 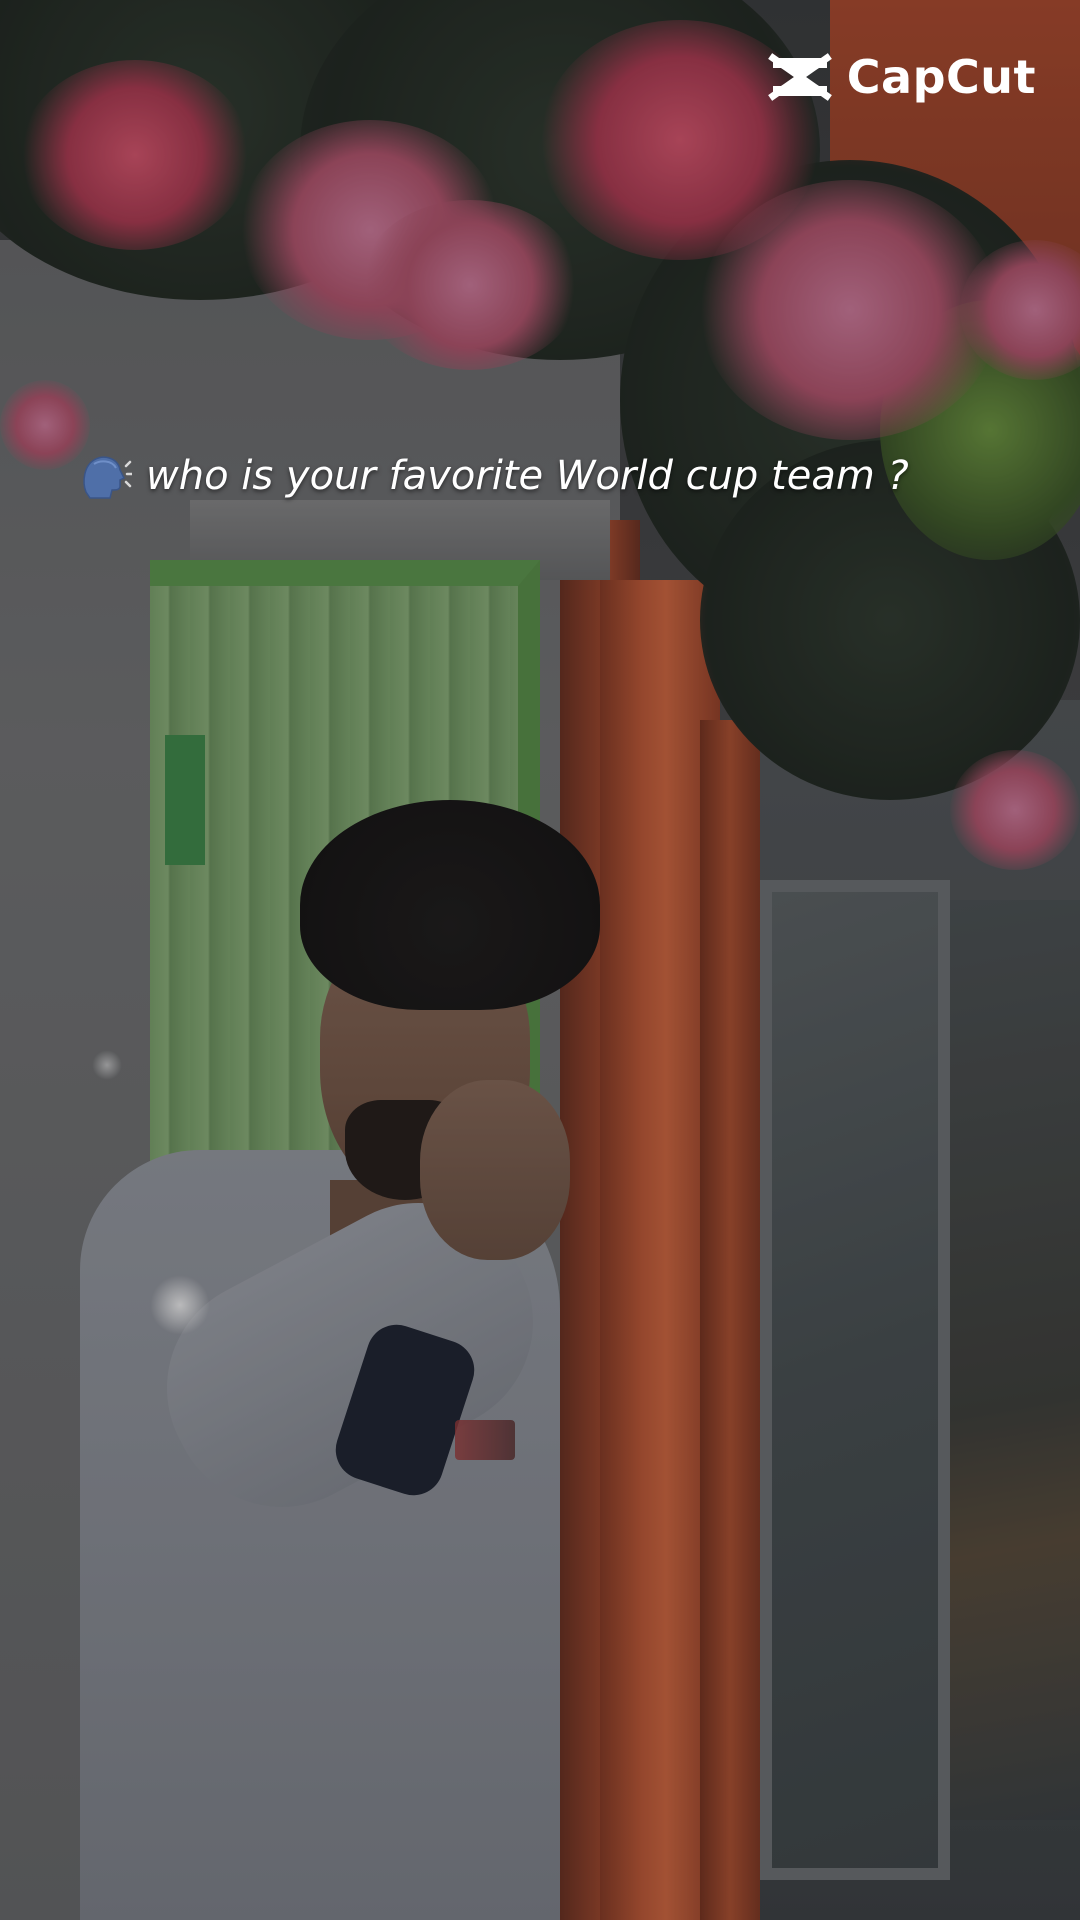 I want to click on caption: who is your favorite World cup team ?, so click(x=494, y=476).